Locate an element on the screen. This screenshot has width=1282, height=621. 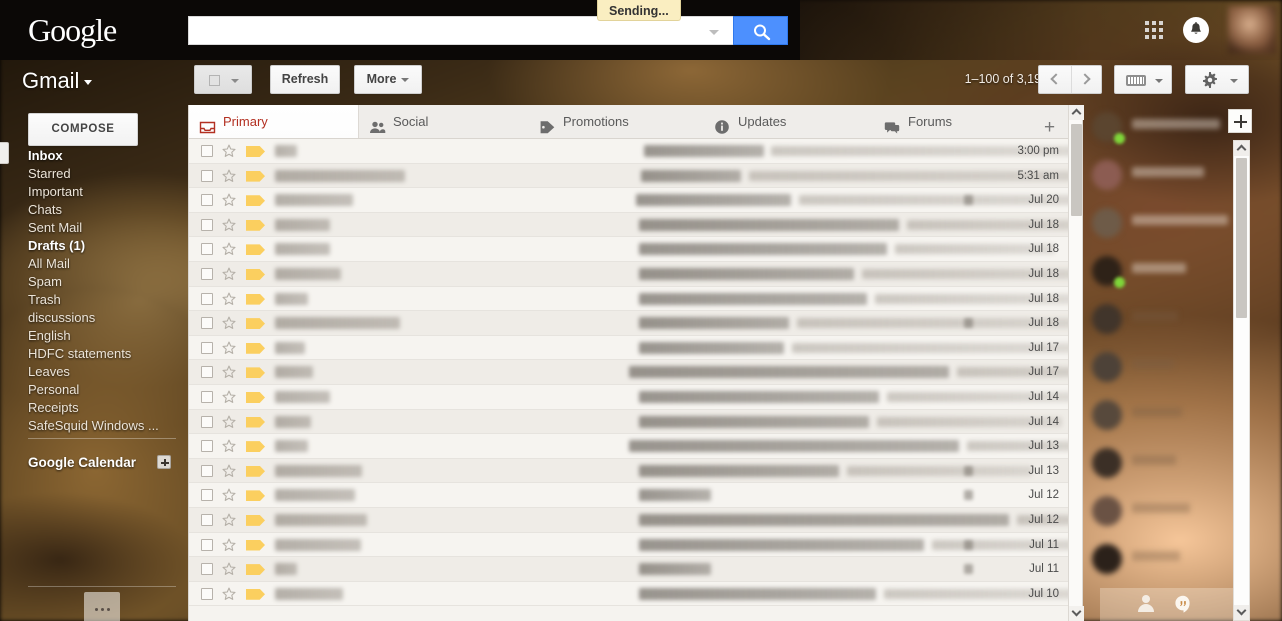
search-options-icon is located at coordinates (713, 30).